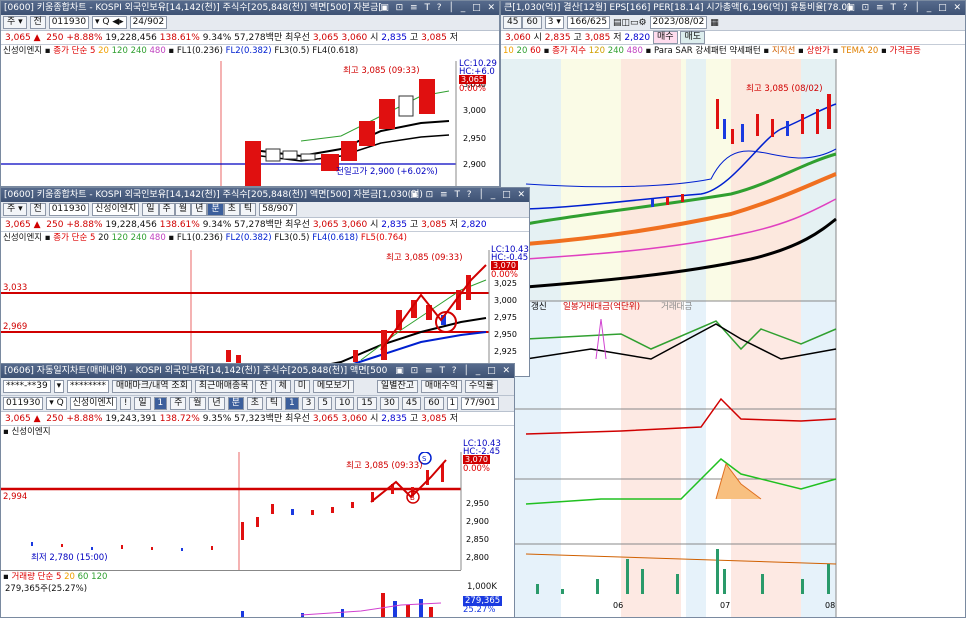  I want to click on account-dropdown: ▾, so click(59, 386).